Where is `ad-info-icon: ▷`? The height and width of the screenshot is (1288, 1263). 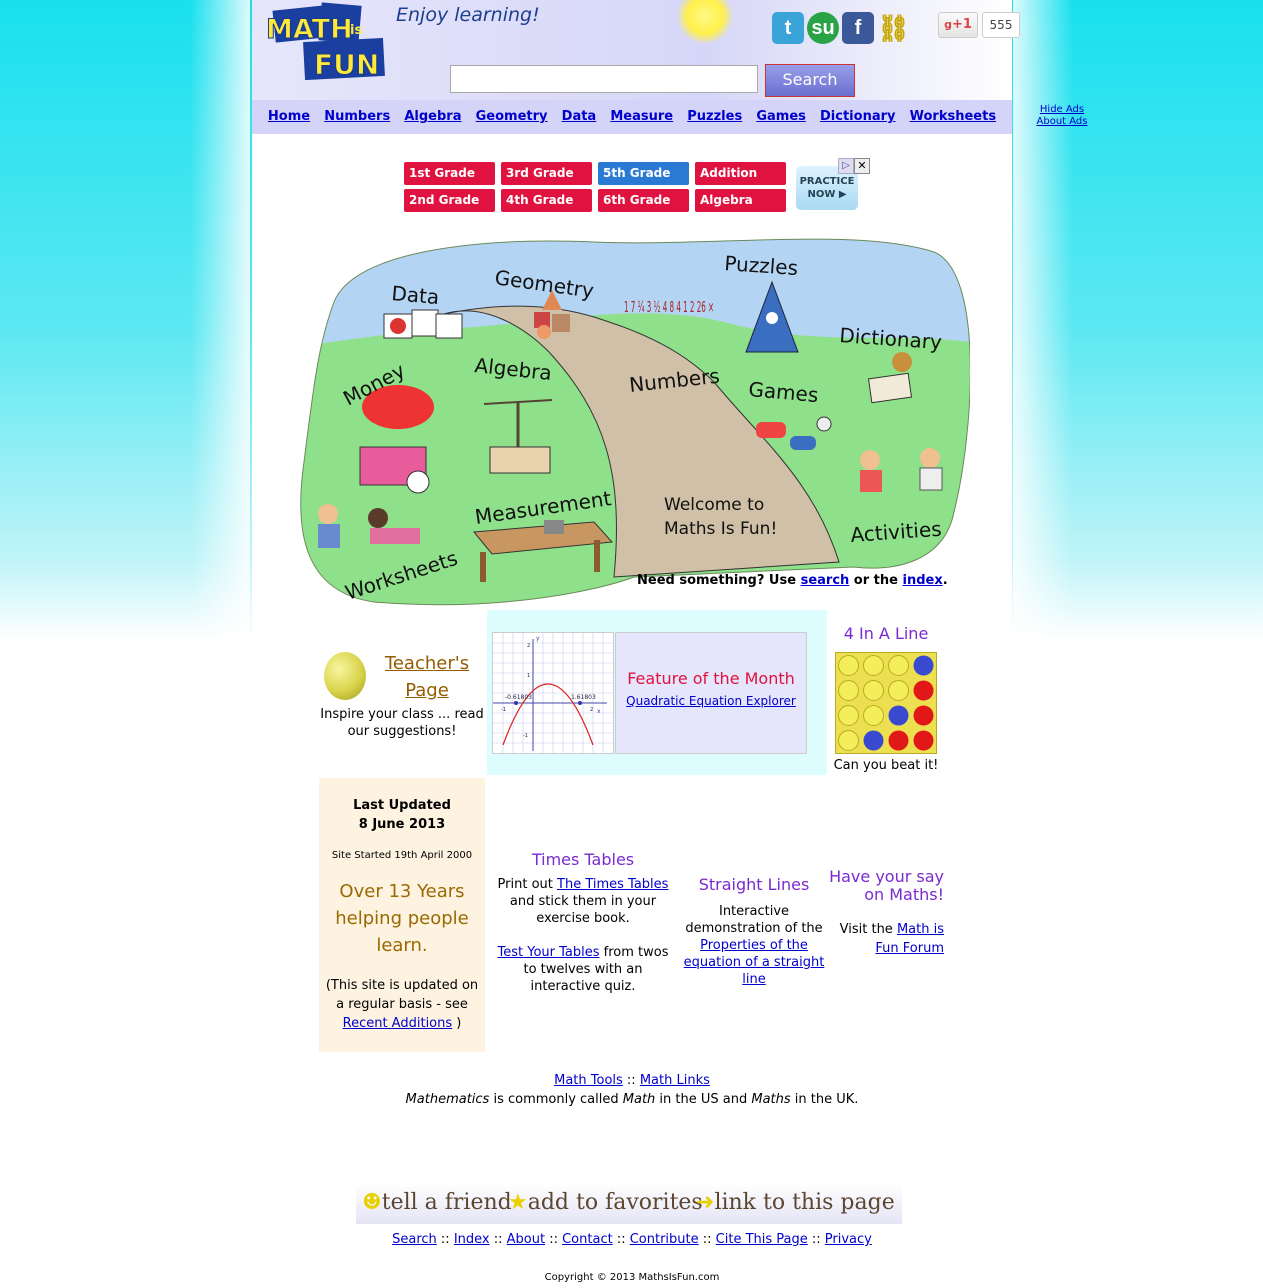
ad-info-icon: ▷ is located at coordinates (846, 166).